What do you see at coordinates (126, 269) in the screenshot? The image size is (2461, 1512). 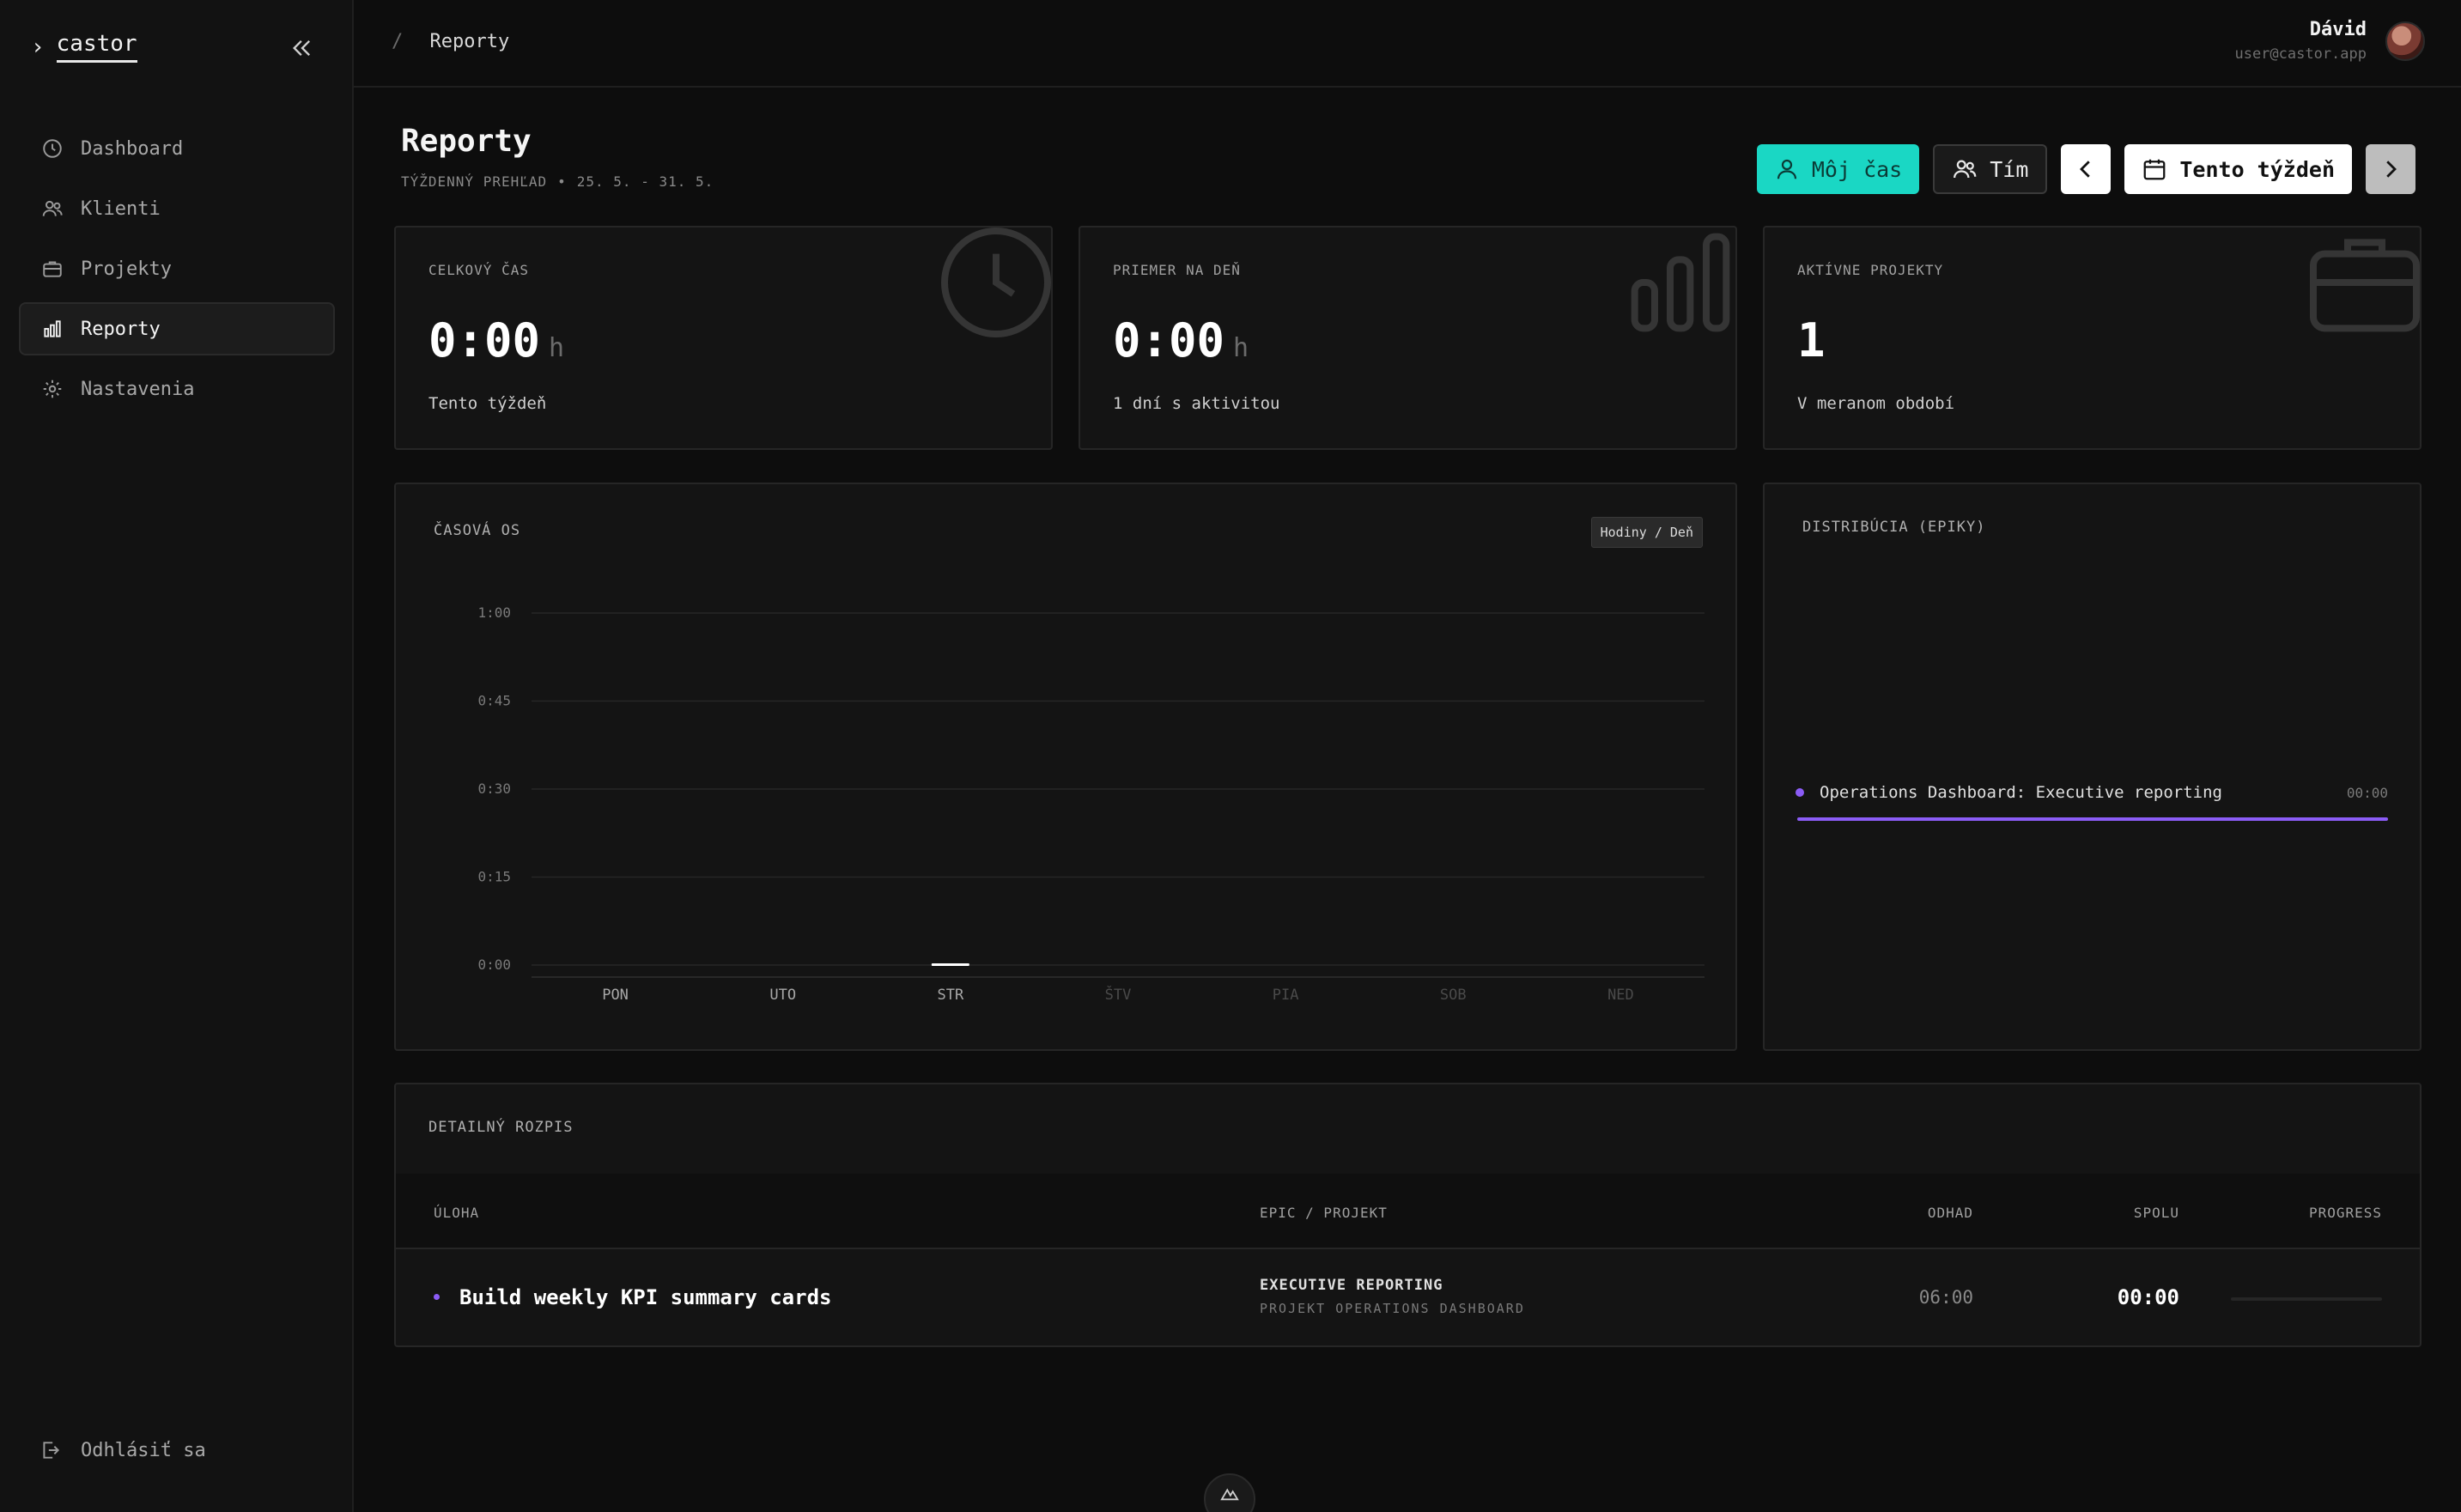 I see `sidebar-item-label: Projekty` at bounding box center [126, 269].